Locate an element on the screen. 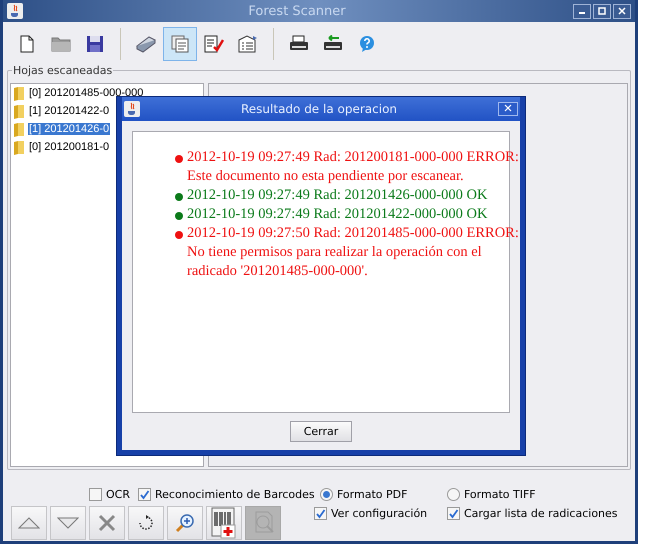 Image resolution: width=649 pixels, height=549 pixels. result-message: 2012-10-19 09:27:49 Rad: 201201426-000-000 OK is located at coordinates (337, 195).